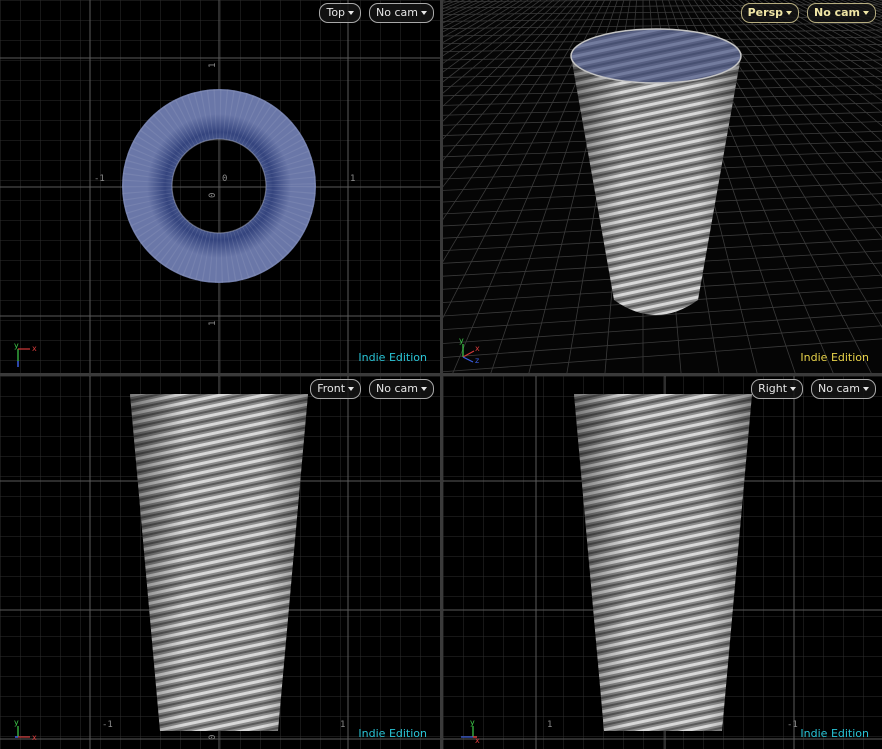 The image size is (882, 749). I want to click on axis-label: z, so click(477, 359).